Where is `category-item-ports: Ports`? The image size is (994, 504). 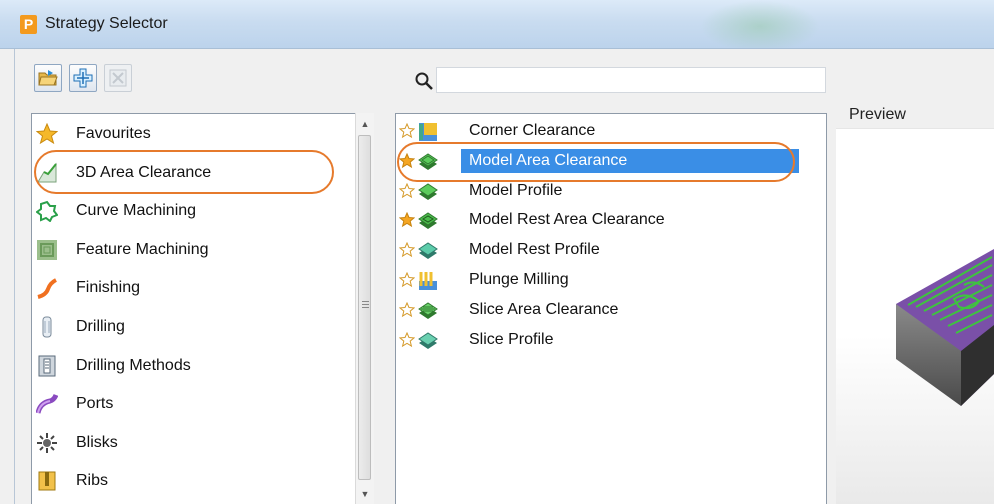
category-item-ports: Ports is located at coordinates (74, 404).